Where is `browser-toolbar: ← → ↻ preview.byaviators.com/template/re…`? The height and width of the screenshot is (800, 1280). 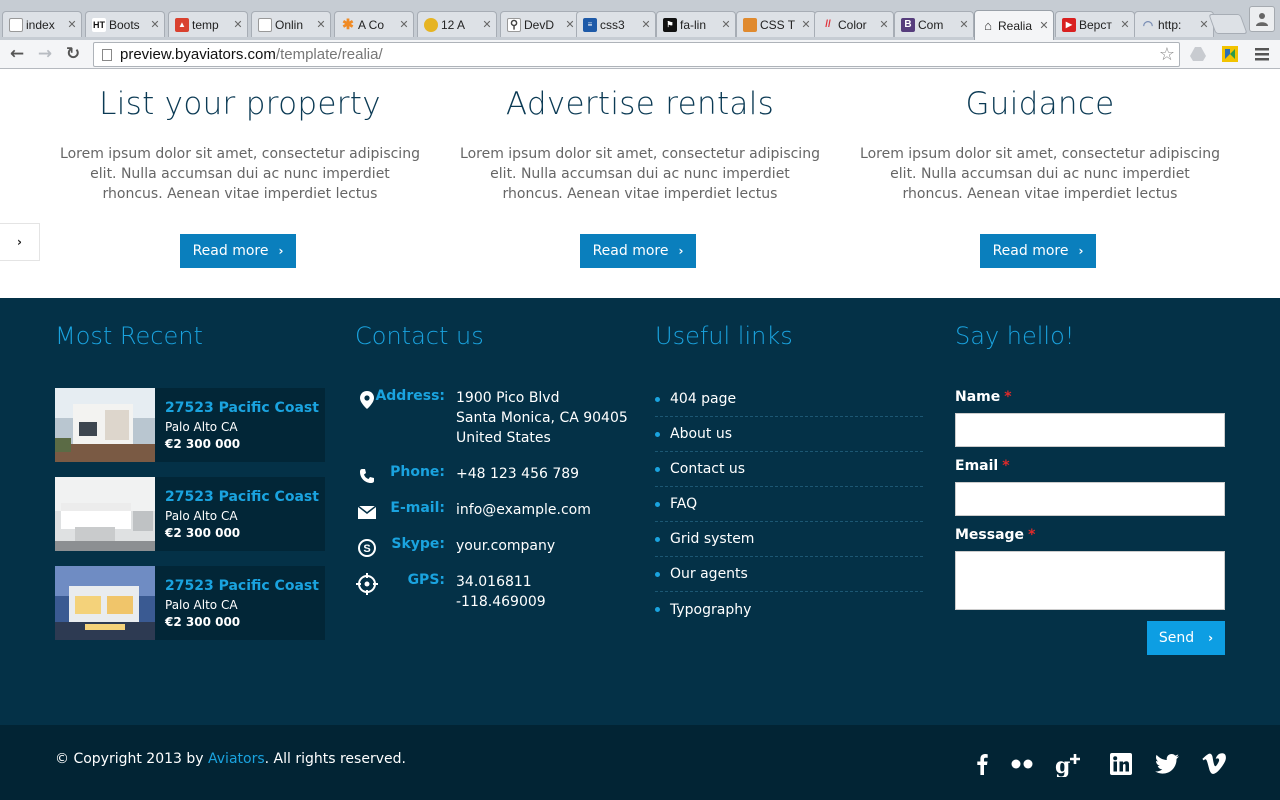
browser-toolbar: ← → ↻ preview.byaviators.com/template/re… is located at coordinates (640, 54).